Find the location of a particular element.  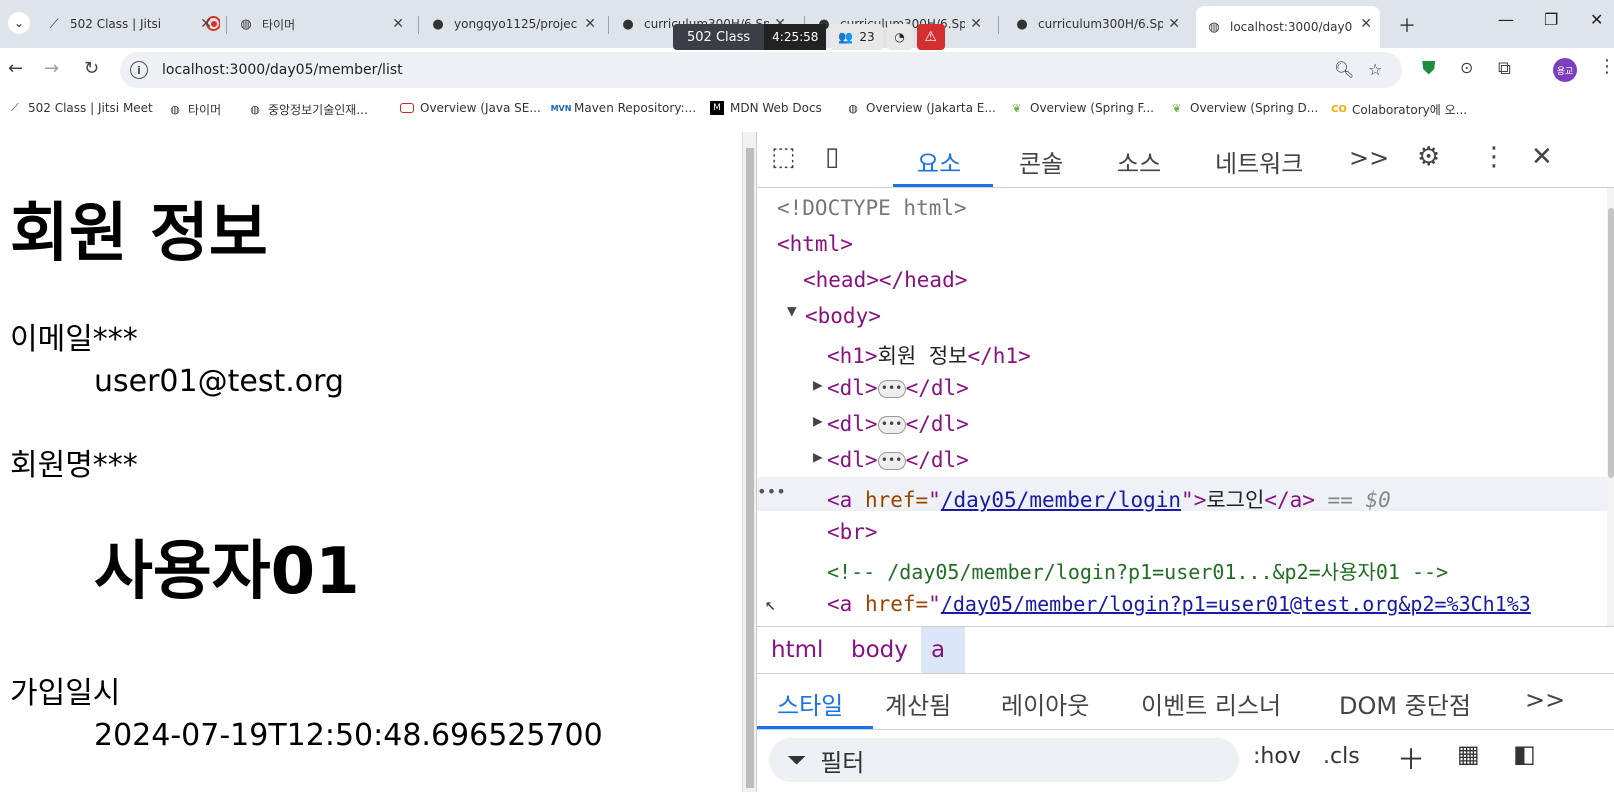

add-rule-icon: ＋ is located at coordinates (1411, 758).